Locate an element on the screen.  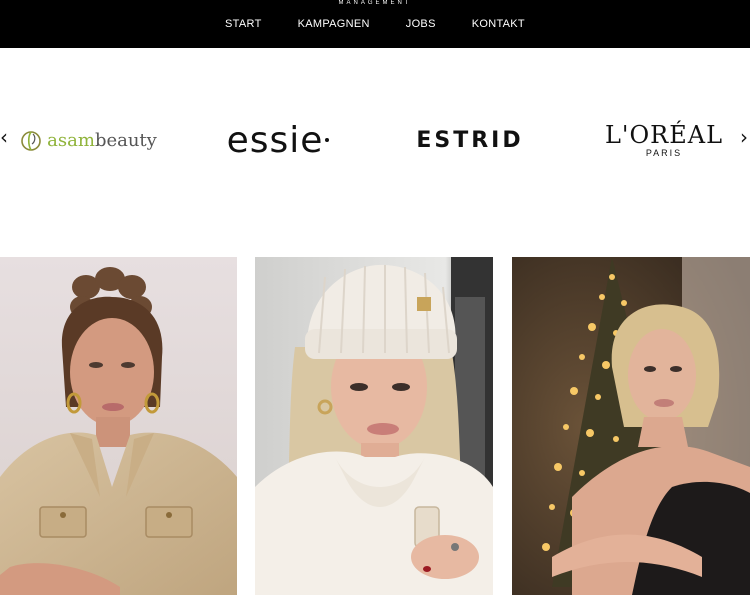
logo-estrid: ESTRID is located at coordinates (470, 140).